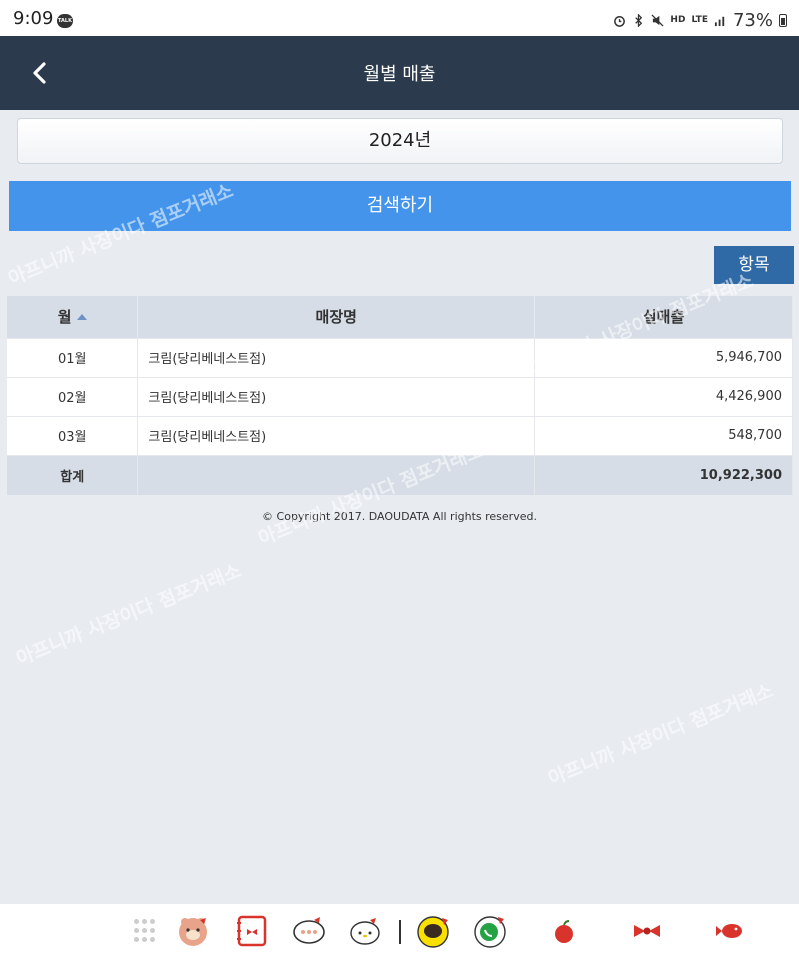 The width and height of the screenshot is (799, 960). I want to click on columns-button: 항목, so click(754, 265).